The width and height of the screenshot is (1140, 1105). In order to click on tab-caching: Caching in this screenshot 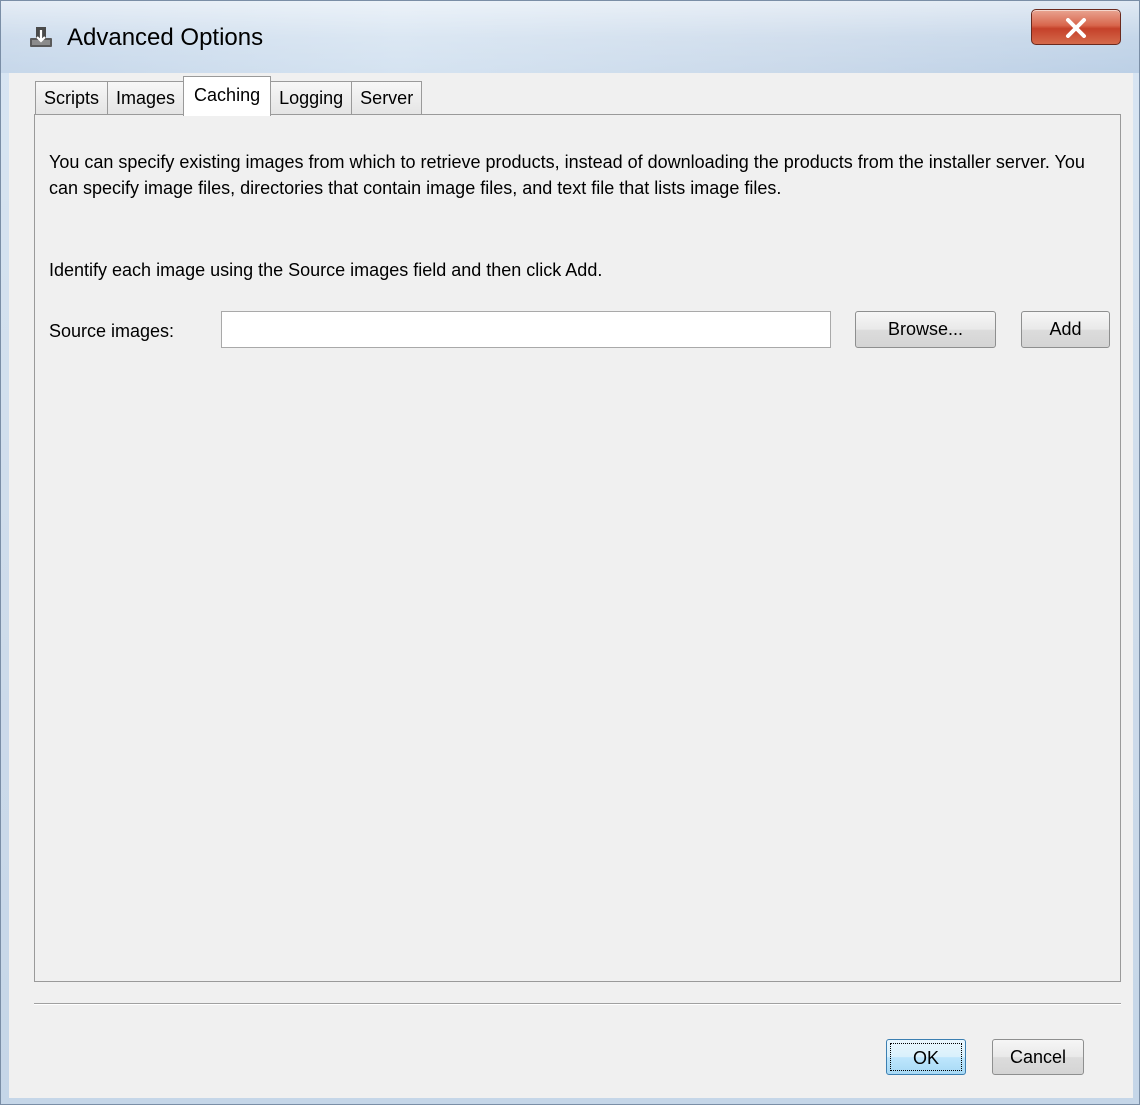, I will do `click(227, 96)`.